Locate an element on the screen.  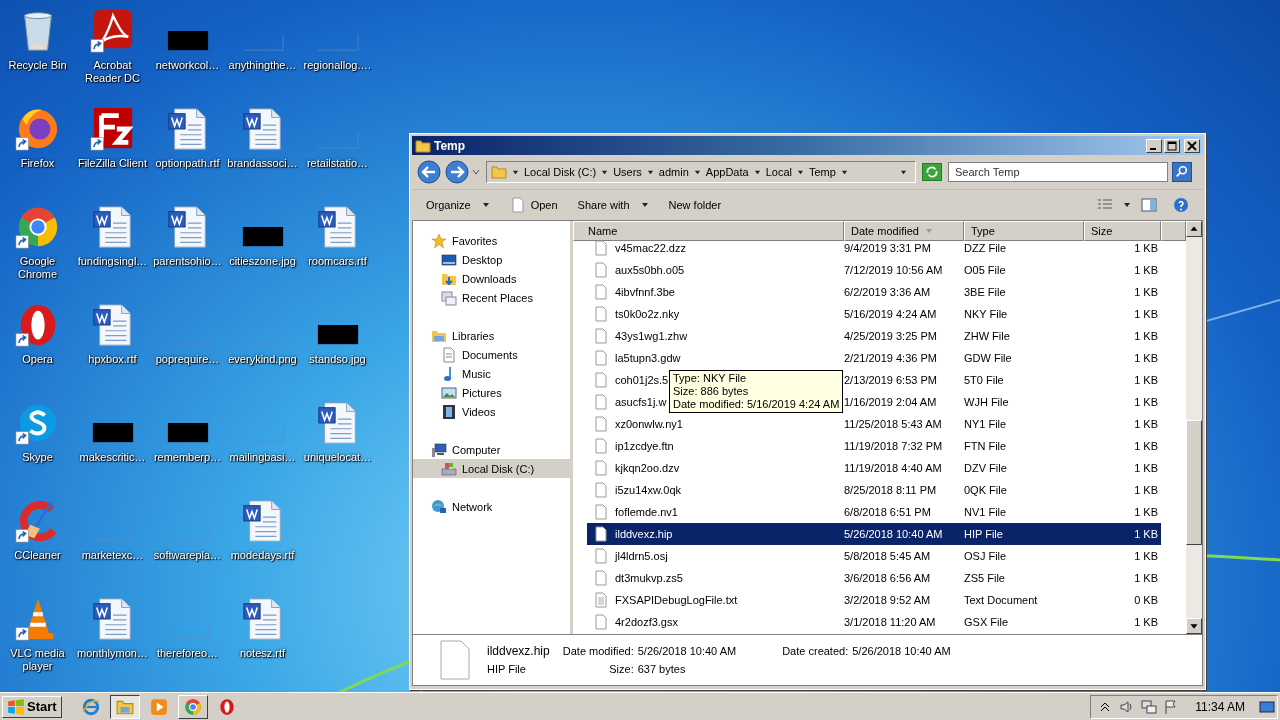
nav-item: Documents is located at coordinates (491, 354).